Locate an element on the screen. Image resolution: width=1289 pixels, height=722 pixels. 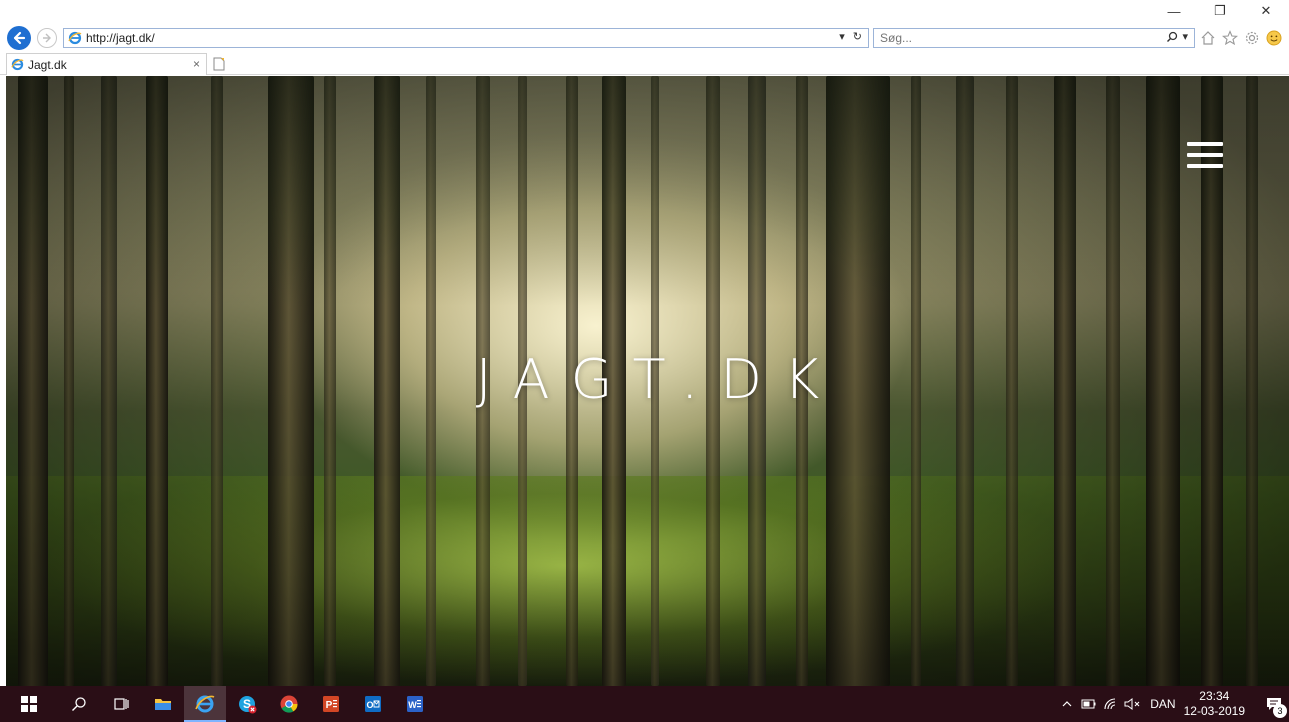
tab-bar: Jagt.dk × is located at coordinates (644, 63).